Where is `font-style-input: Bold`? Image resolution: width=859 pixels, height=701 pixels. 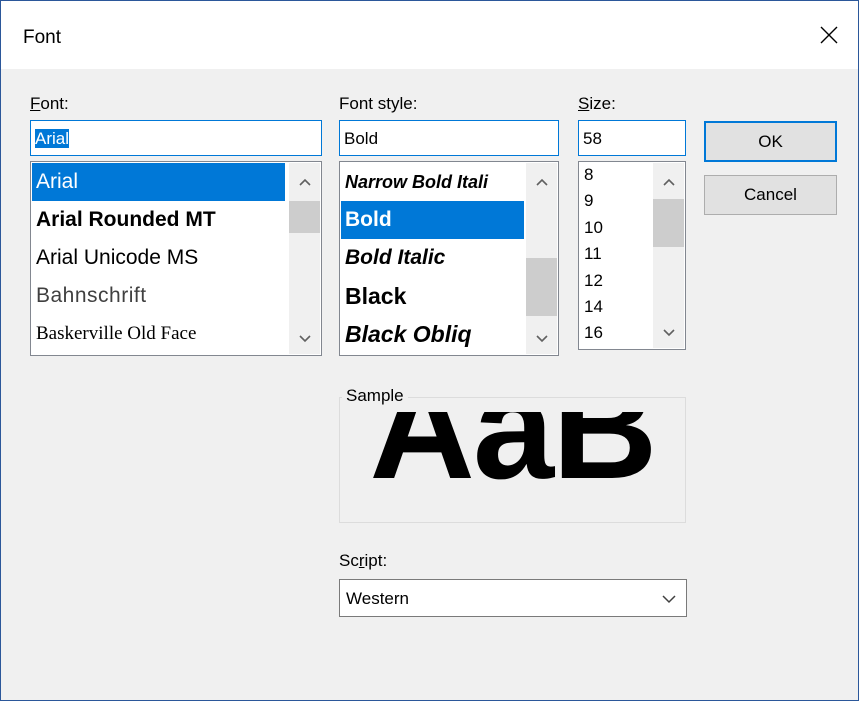 font-style-input: Bold is located at coordinates (449, 138).